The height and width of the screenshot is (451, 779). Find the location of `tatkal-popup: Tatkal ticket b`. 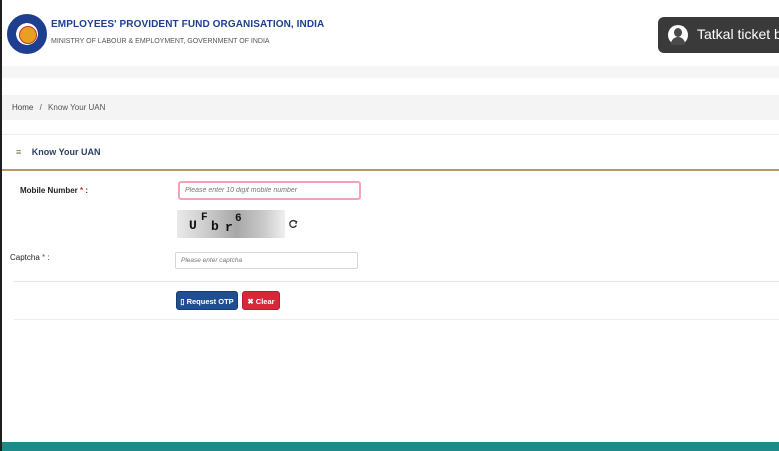

tatkal-popup: Tatkal ticket b is located at coordinates (718, 35).